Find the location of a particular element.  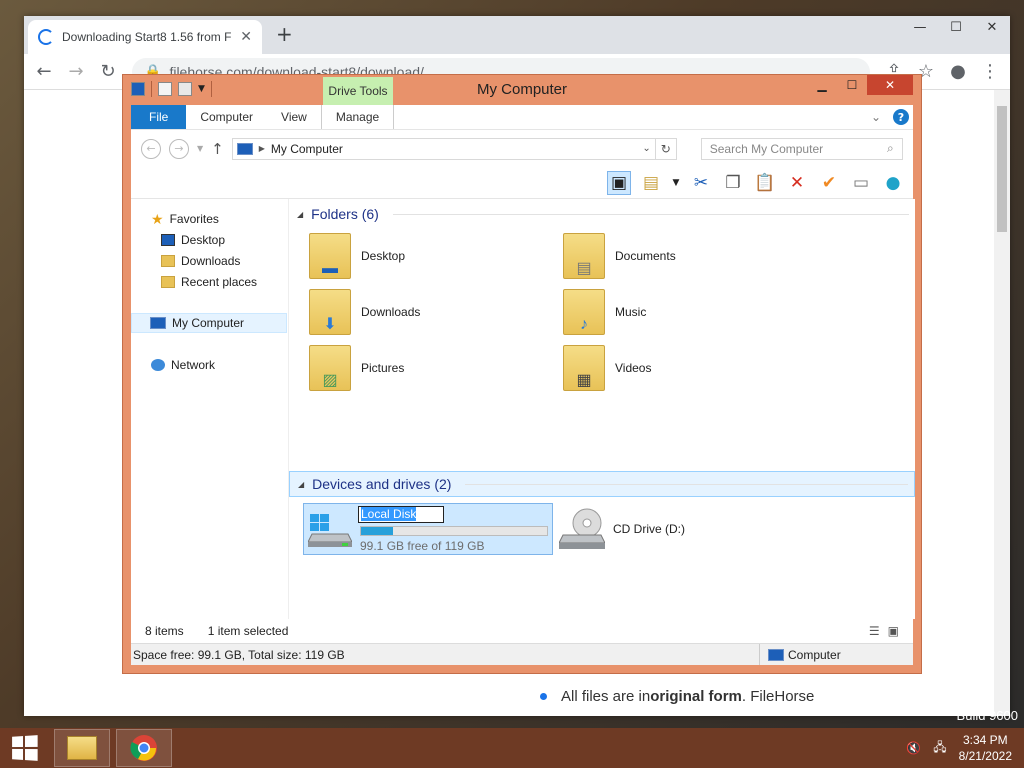

network-icon: 🖧 is located at coordinates (939, 748).